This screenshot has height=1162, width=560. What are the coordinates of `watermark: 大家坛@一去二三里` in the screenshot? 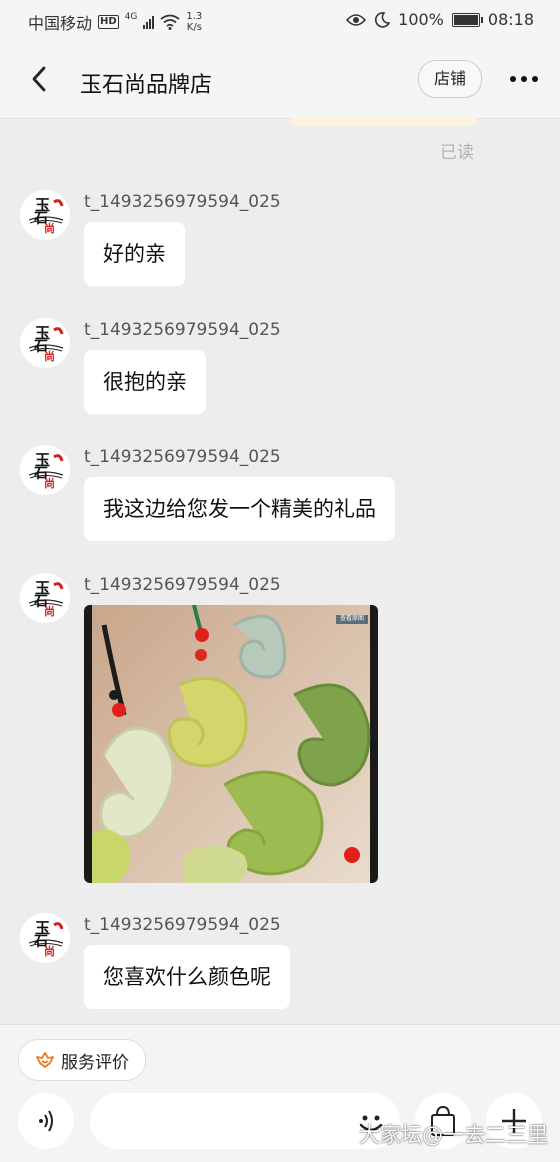 It's located at (453, 1135).